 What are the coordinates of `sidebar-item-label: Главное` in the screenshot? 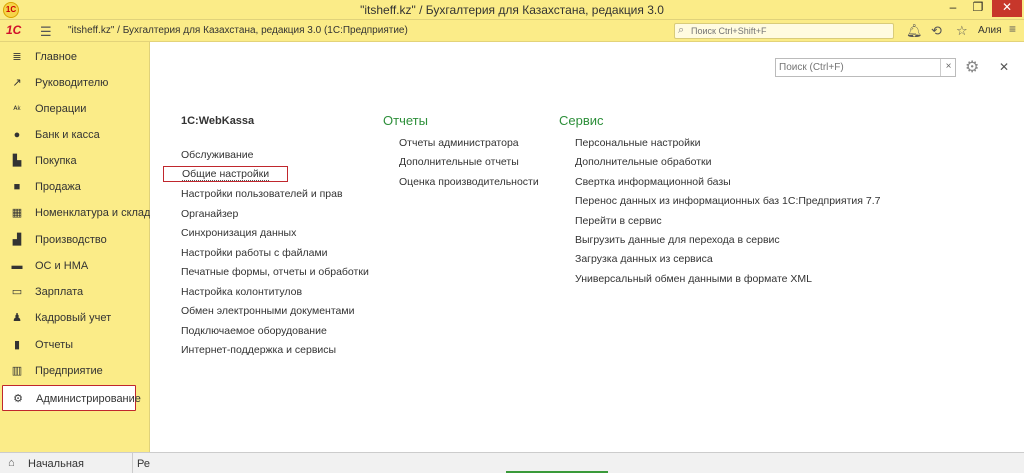 It's located at (56, 57).